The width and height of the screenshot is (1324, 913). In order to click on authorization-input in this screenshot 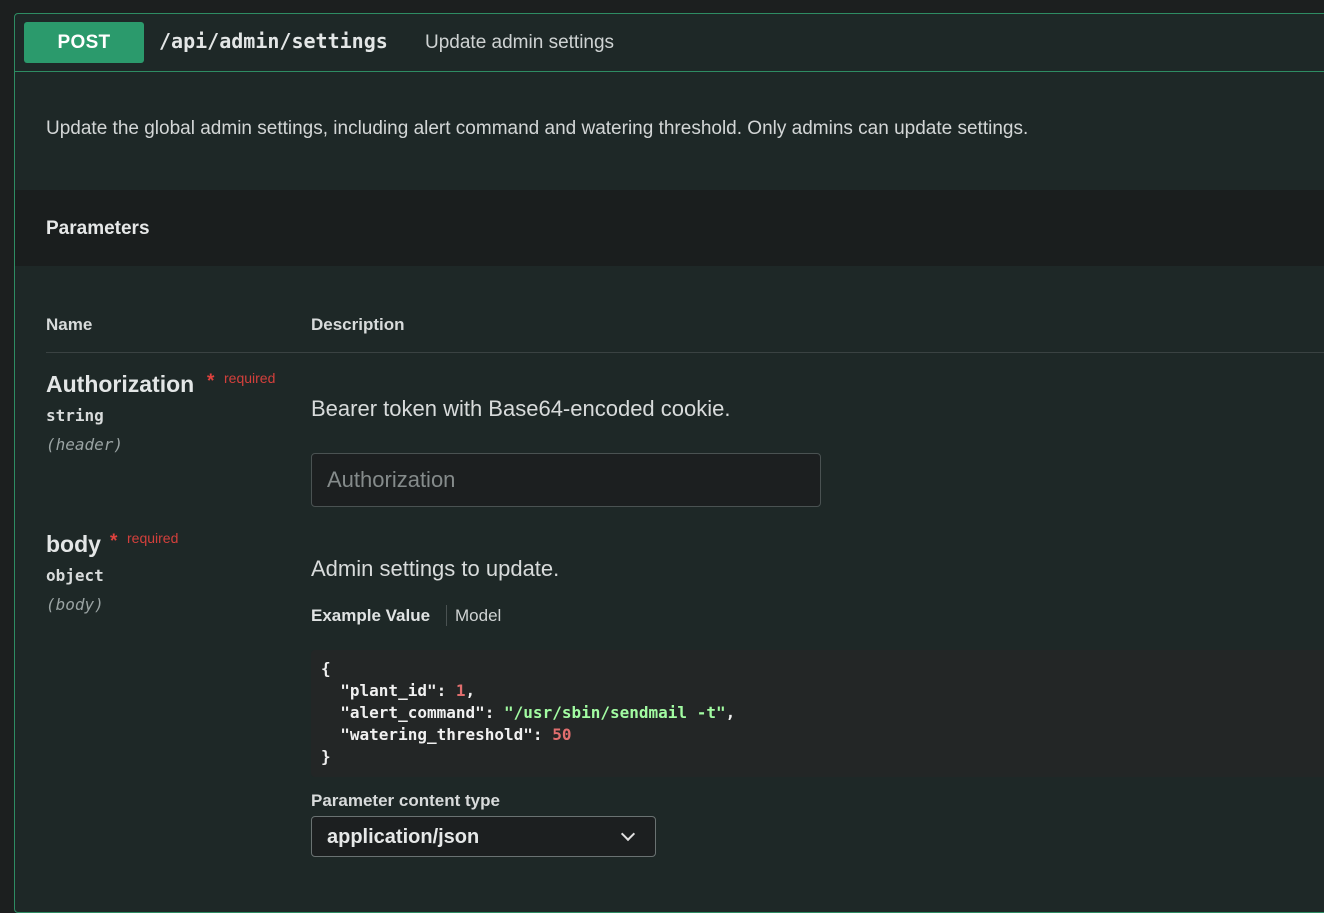, I will do `click(566, 480)`.